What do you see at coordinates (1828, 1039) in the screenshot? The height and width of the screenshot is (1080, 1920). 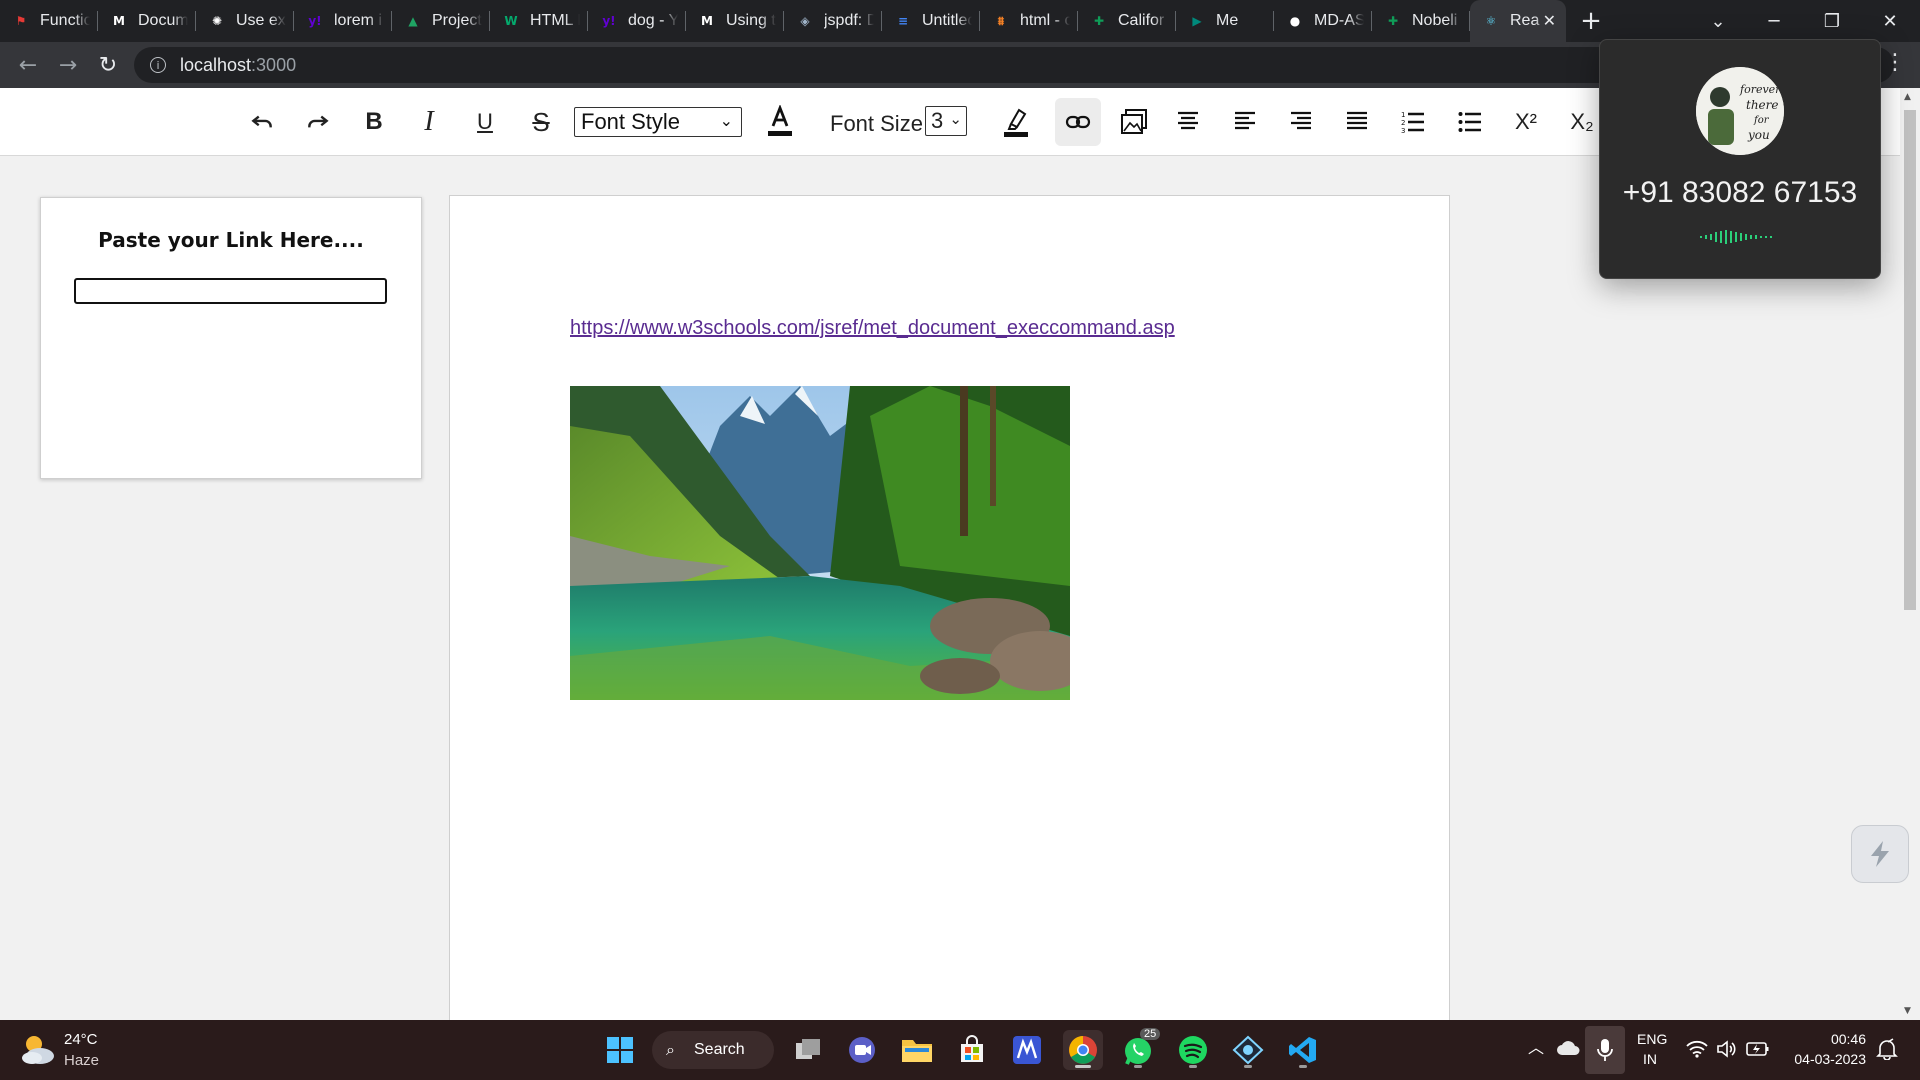 I see `clock-time: 00:46` at bounding box center [1828, 1039].